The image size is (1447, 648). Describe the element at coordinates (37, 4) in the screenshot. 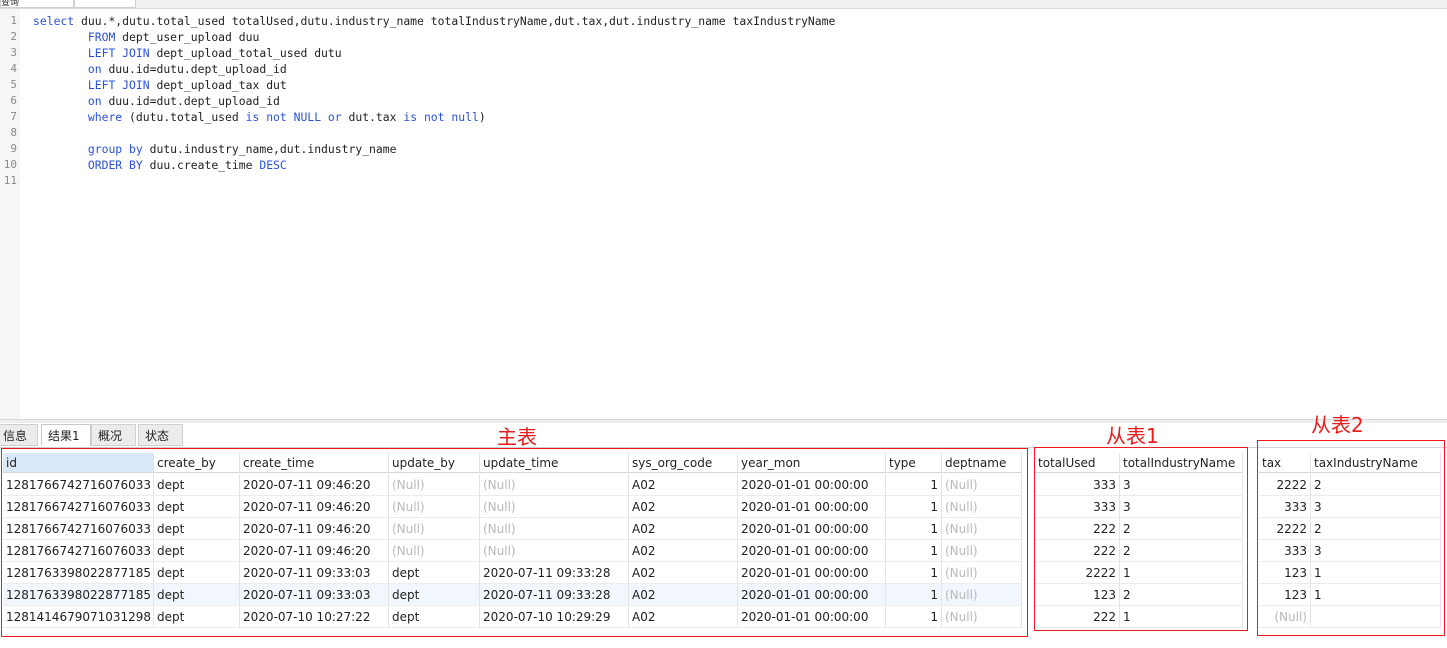

I see `query-tab-query: 查询` at that location.